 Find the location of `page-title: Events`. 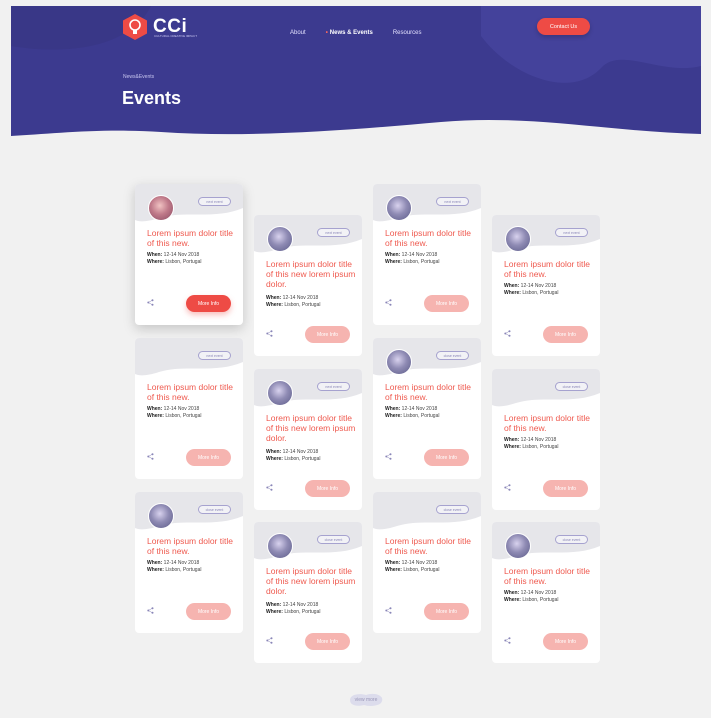

page-title: Events is located at coordinates (152, 98).